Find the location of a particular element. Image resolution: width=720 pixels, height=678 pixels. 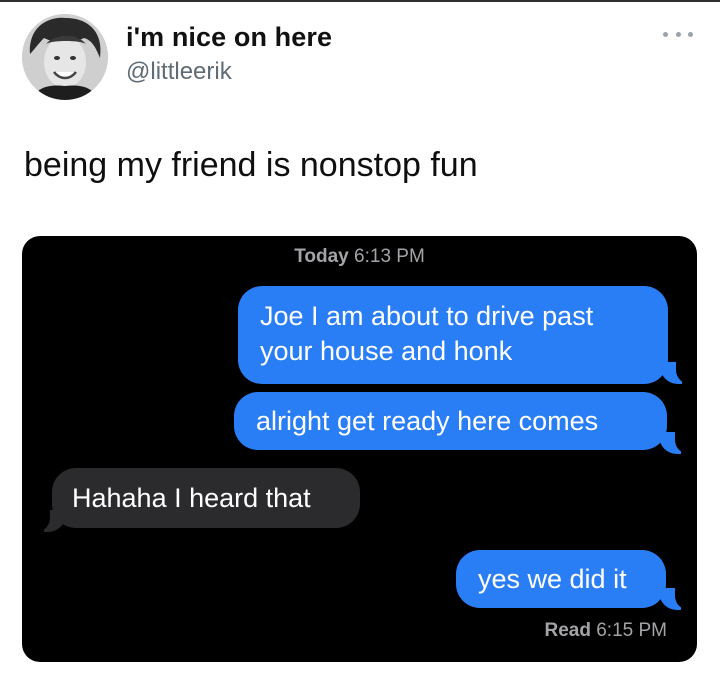

incoming-message: Hahaha I heard that is located at coordinates (206, 498).